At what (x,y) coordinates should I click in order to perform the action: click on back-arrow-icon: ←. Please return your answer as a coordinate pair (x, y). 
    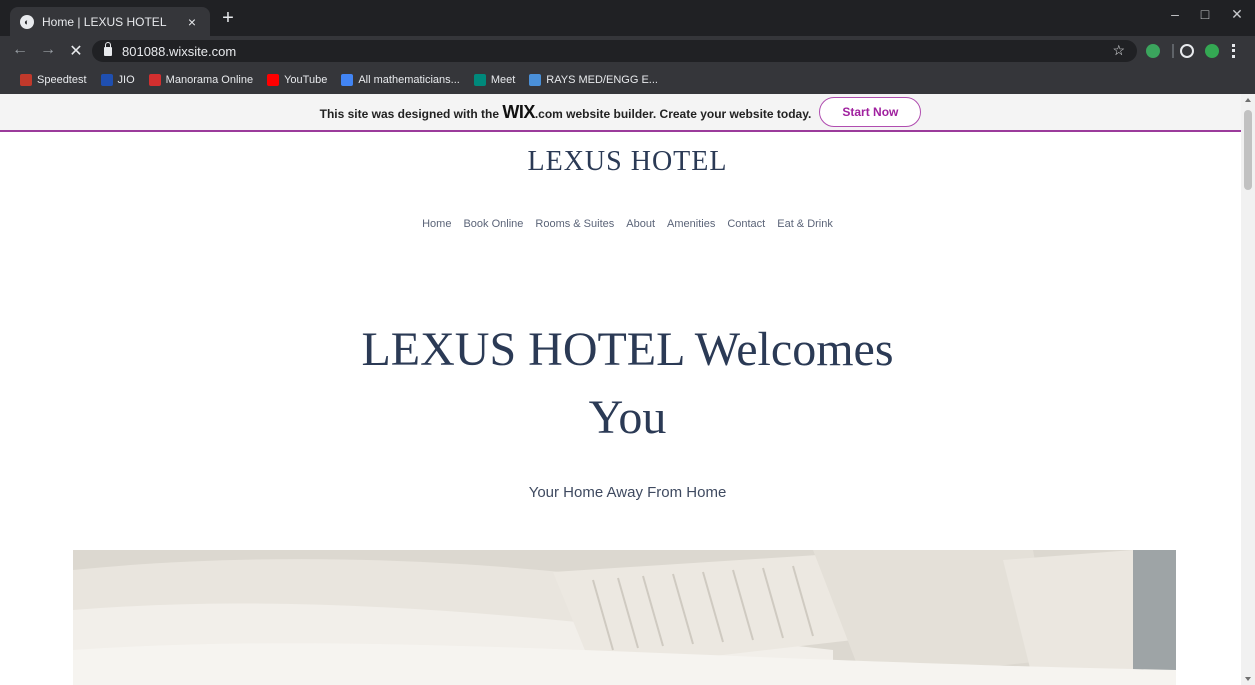
    Looking at the image, I should click on (20, 50).